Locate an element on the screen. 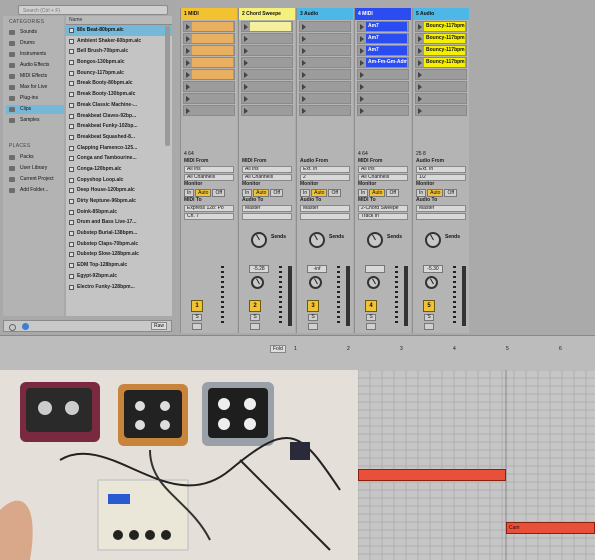  input-channel-select: All Channels is located at coordinates (209, 177).